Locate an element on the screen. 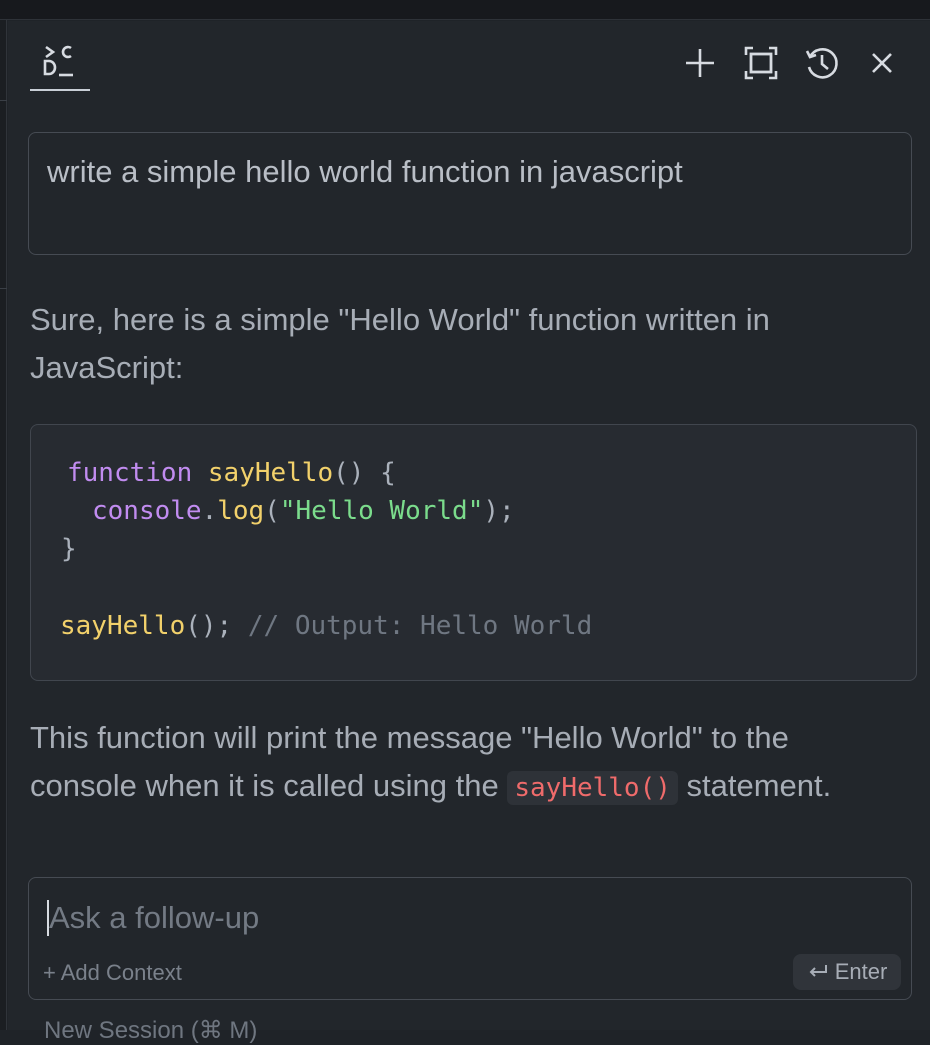  close-icon is located at coordinates (882, 63).